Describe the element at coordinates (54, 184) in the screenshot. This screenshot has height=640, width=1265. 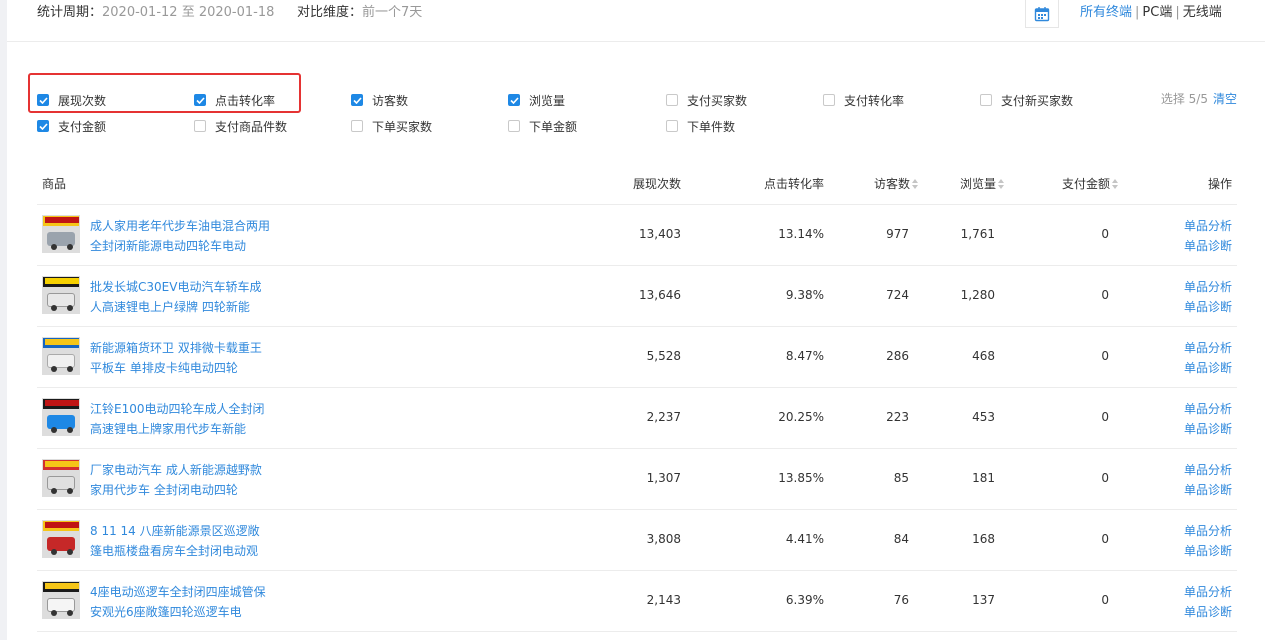
I see `header-product: 商品` at that location.